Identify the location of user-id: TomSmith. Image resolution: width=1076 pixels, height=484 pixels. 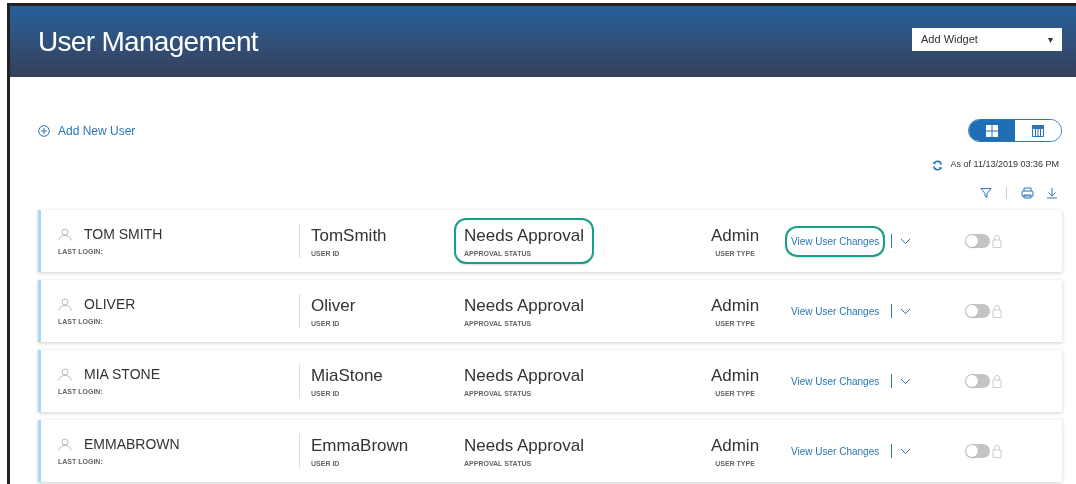
(349, 236).